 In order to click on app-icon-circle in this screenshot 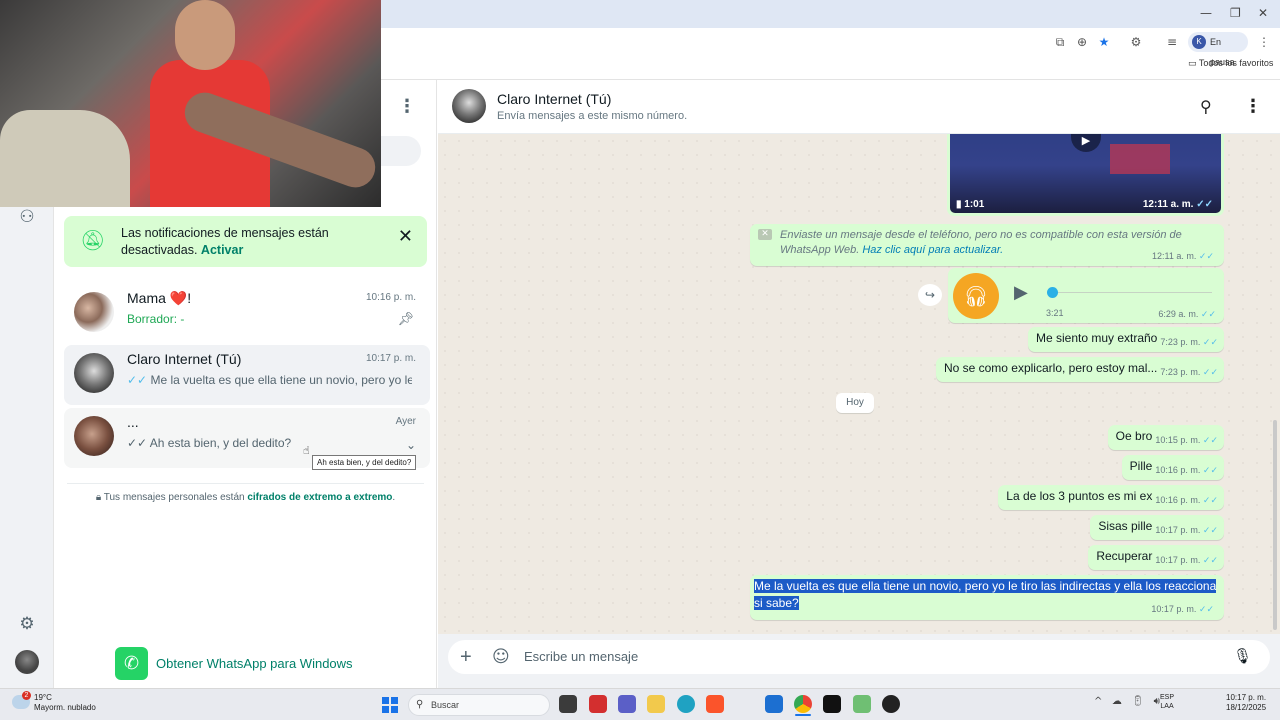, I will do `click(891, 704)`.